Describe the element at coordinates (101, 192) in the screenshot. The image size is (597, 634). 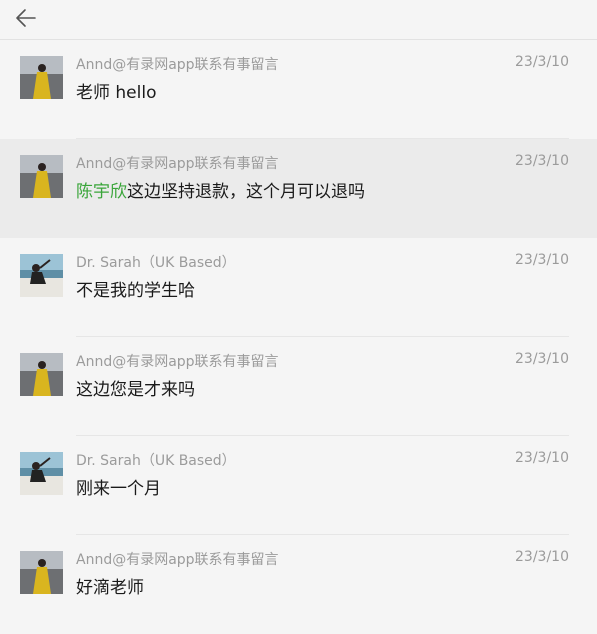
I see `mention-link: 陈宇欣` at that location.